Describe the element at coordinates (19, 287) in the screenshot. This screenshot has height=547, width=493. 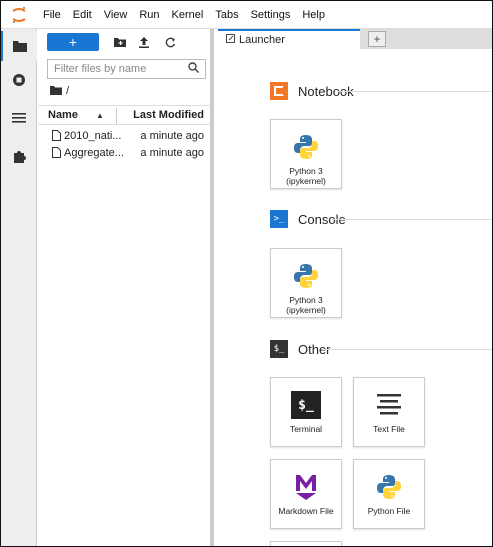
I see `left-sidebar` at that location.